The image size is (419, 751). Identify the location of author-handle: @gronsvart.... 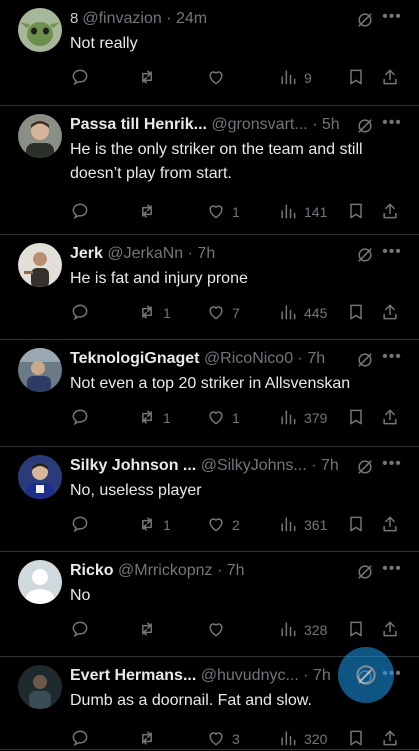
(259, 124).